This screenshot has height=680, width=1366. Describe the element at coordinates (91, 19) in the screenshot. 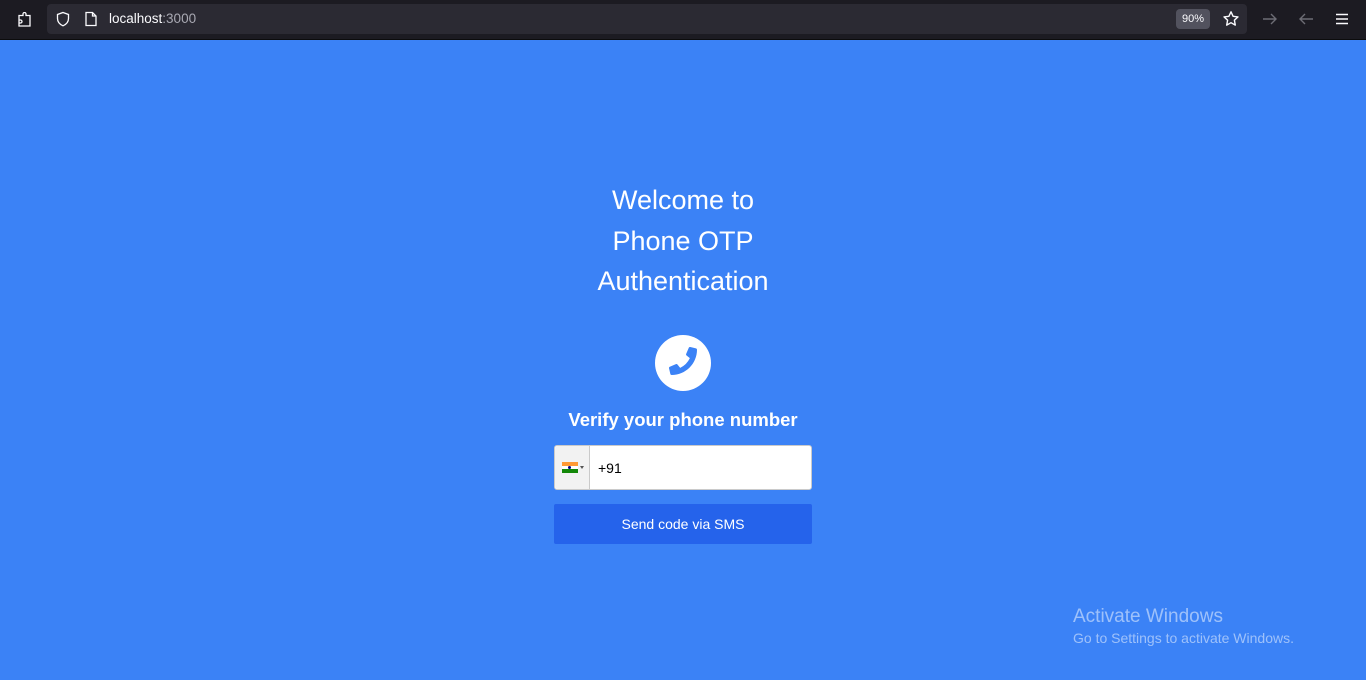

I see `page-icon` at that location.